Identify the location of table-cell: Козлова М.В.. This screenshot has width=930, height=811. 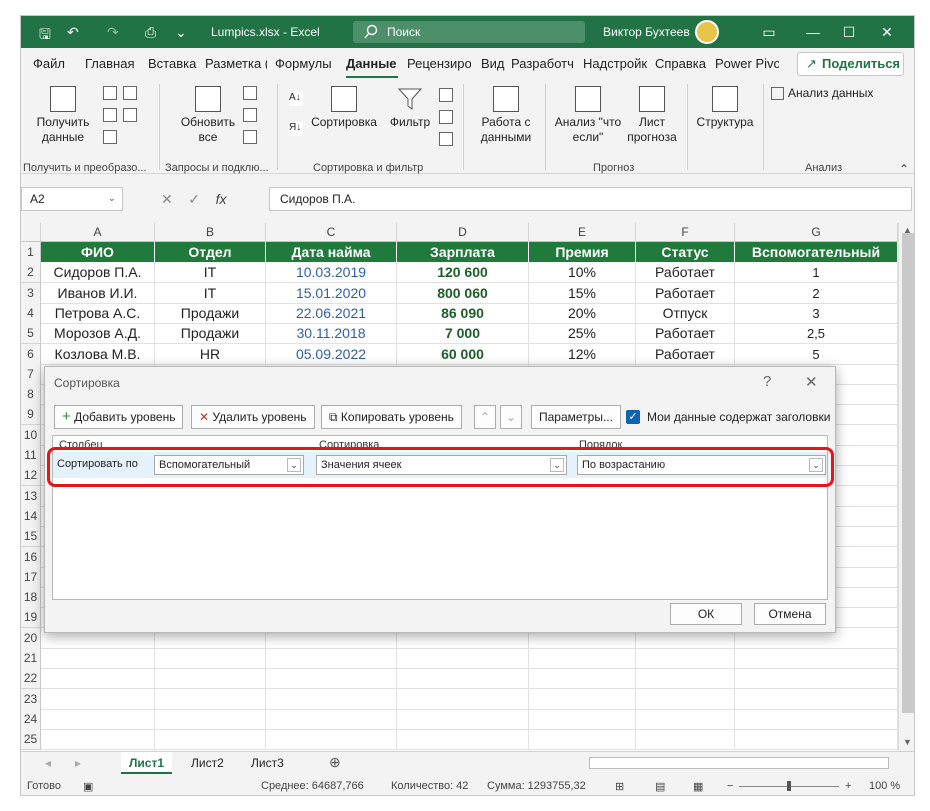
(98, 354).